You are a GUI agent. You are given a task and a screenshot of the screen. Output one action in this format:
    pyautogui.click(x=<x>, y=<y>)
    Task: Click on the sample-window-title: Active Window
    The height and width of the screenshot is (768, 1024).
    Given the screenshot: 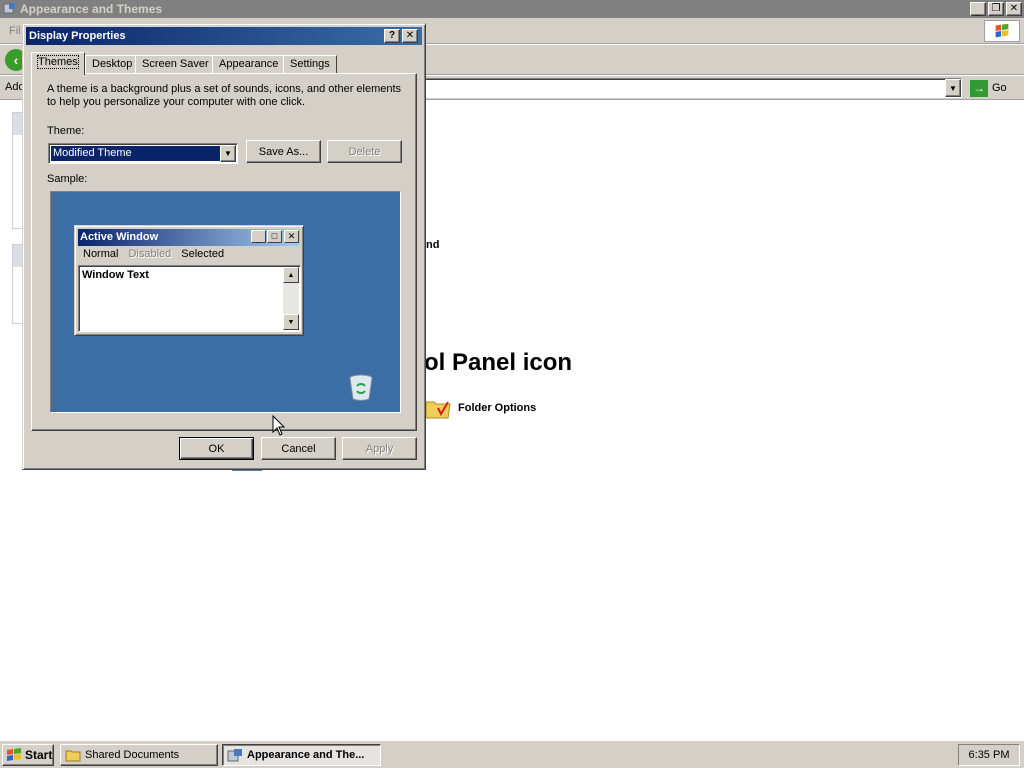 What is the action you would take?
    pyautogui.click(x=119, y=237)
    